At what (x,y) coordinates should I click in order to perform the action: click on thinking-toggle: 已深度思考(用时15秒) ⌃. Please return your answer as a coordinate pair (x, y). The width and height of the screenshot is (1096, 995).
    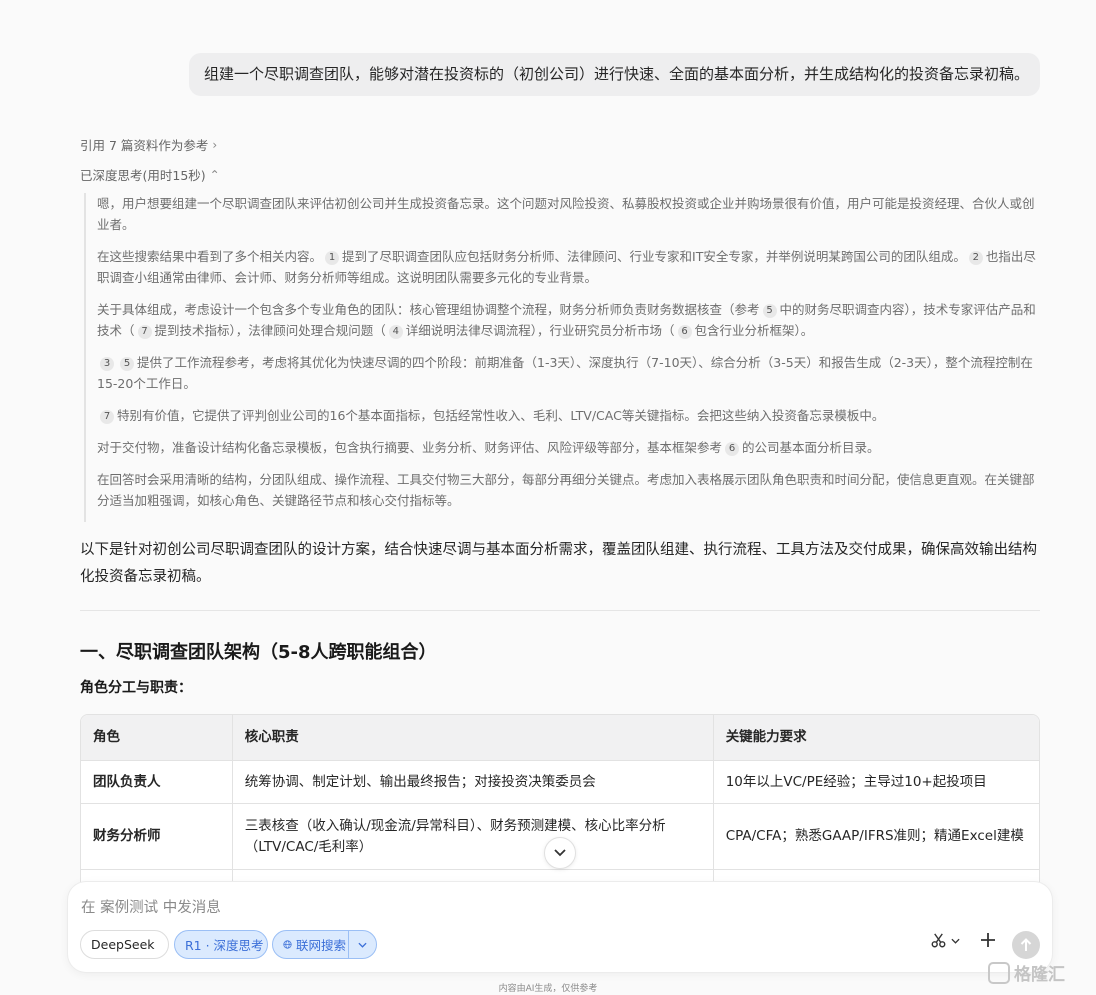
    Looking at the image, I should click on (150, 174).